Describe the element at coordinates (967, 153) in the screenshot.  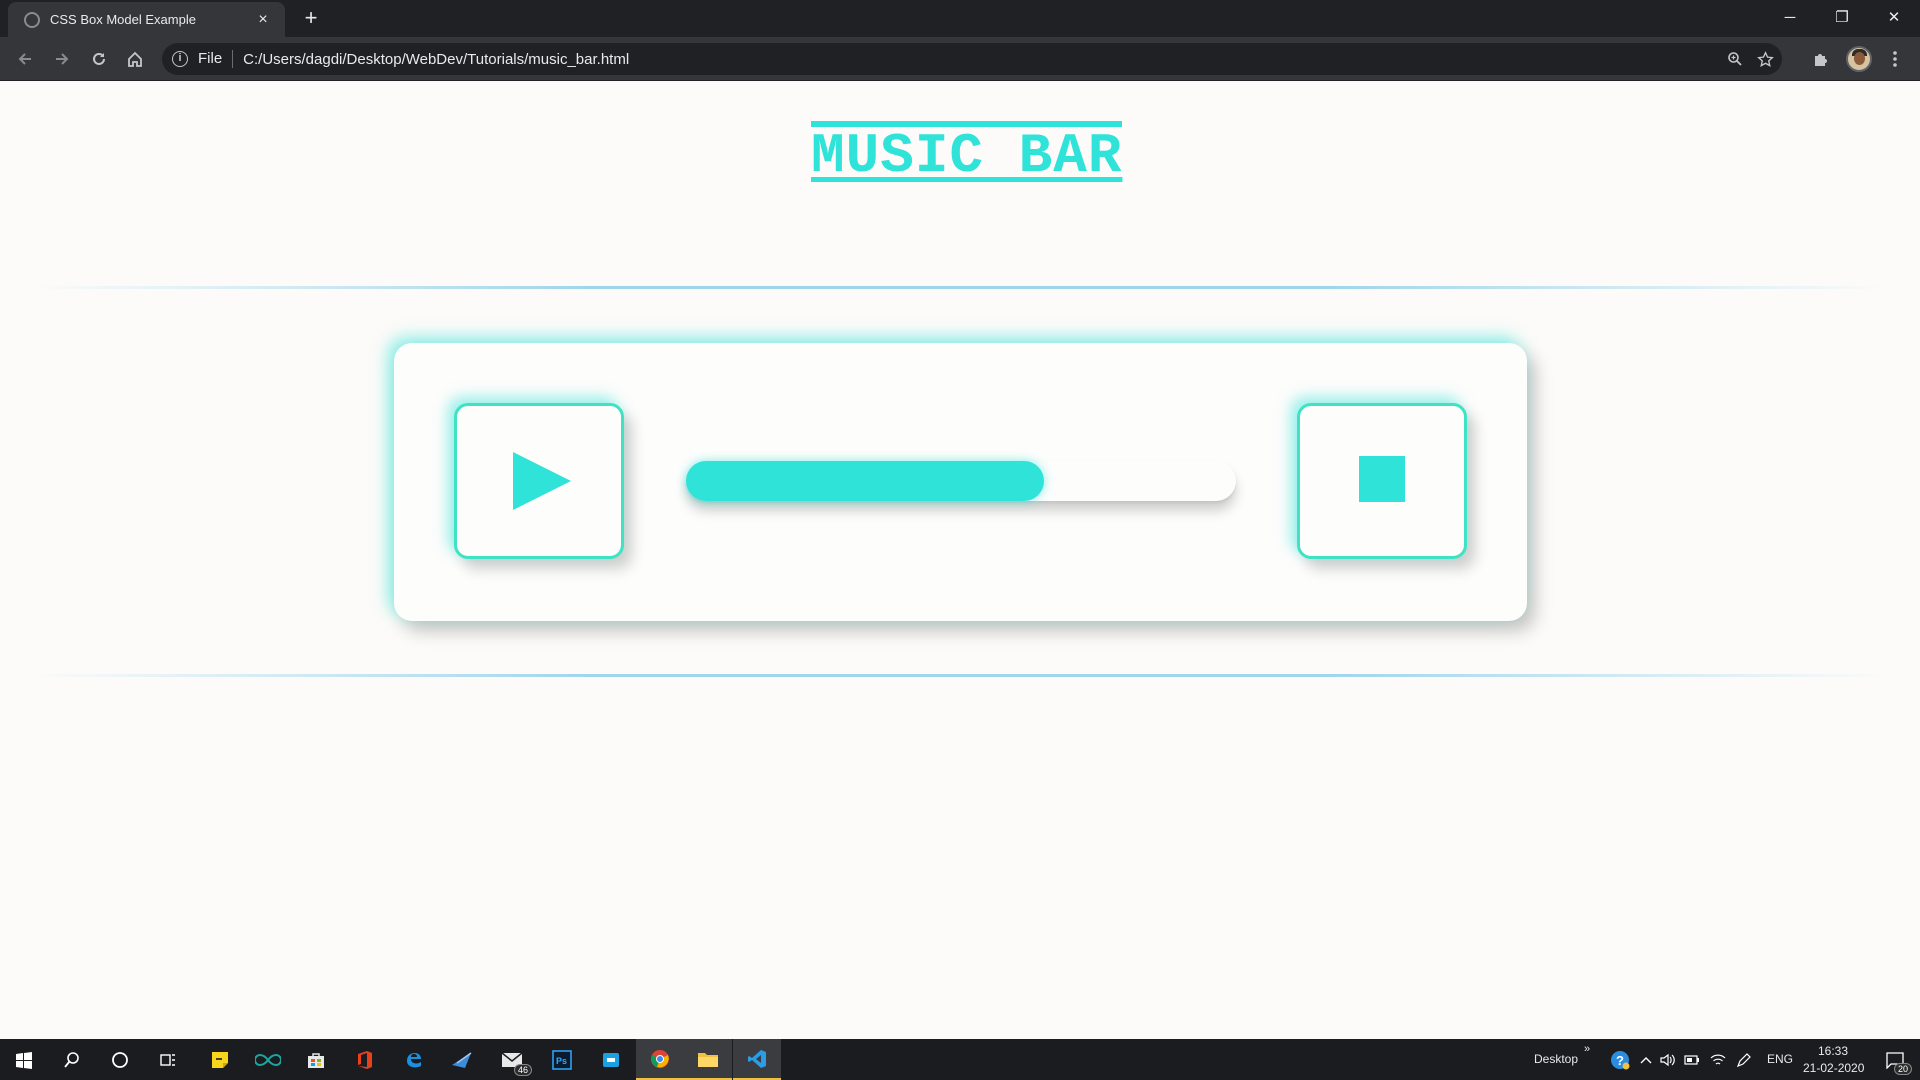
I see `page-title: MUSIC BAR` at that location.